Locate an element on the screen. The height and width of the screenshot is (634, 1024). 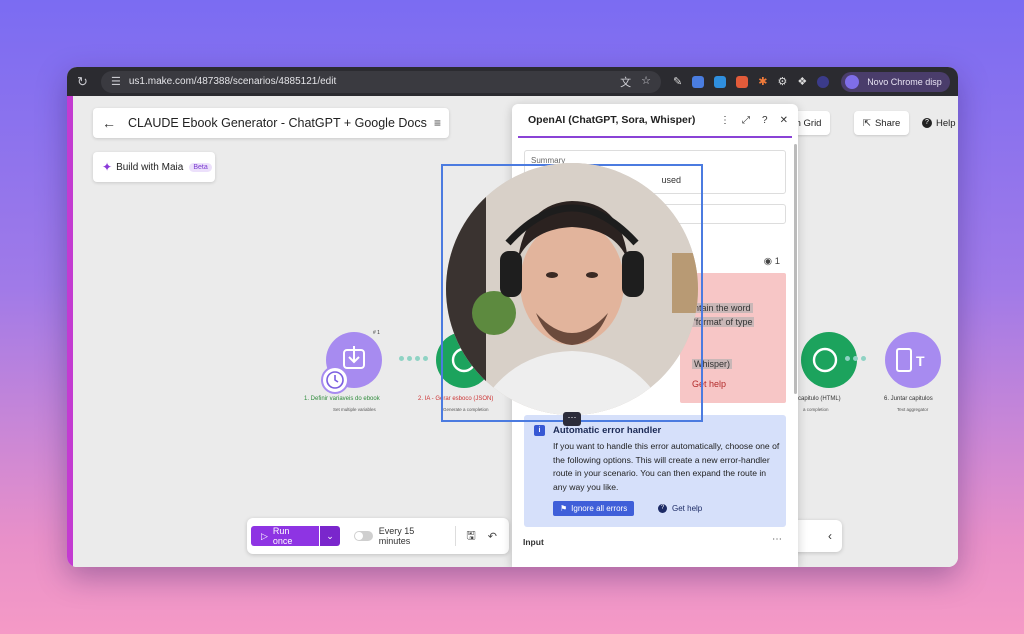
panel-header: OpenAI (ChatGPT, Sora, Whisper) ⋮ ⤢ ? ✕ is located at coordinates (655, 121).